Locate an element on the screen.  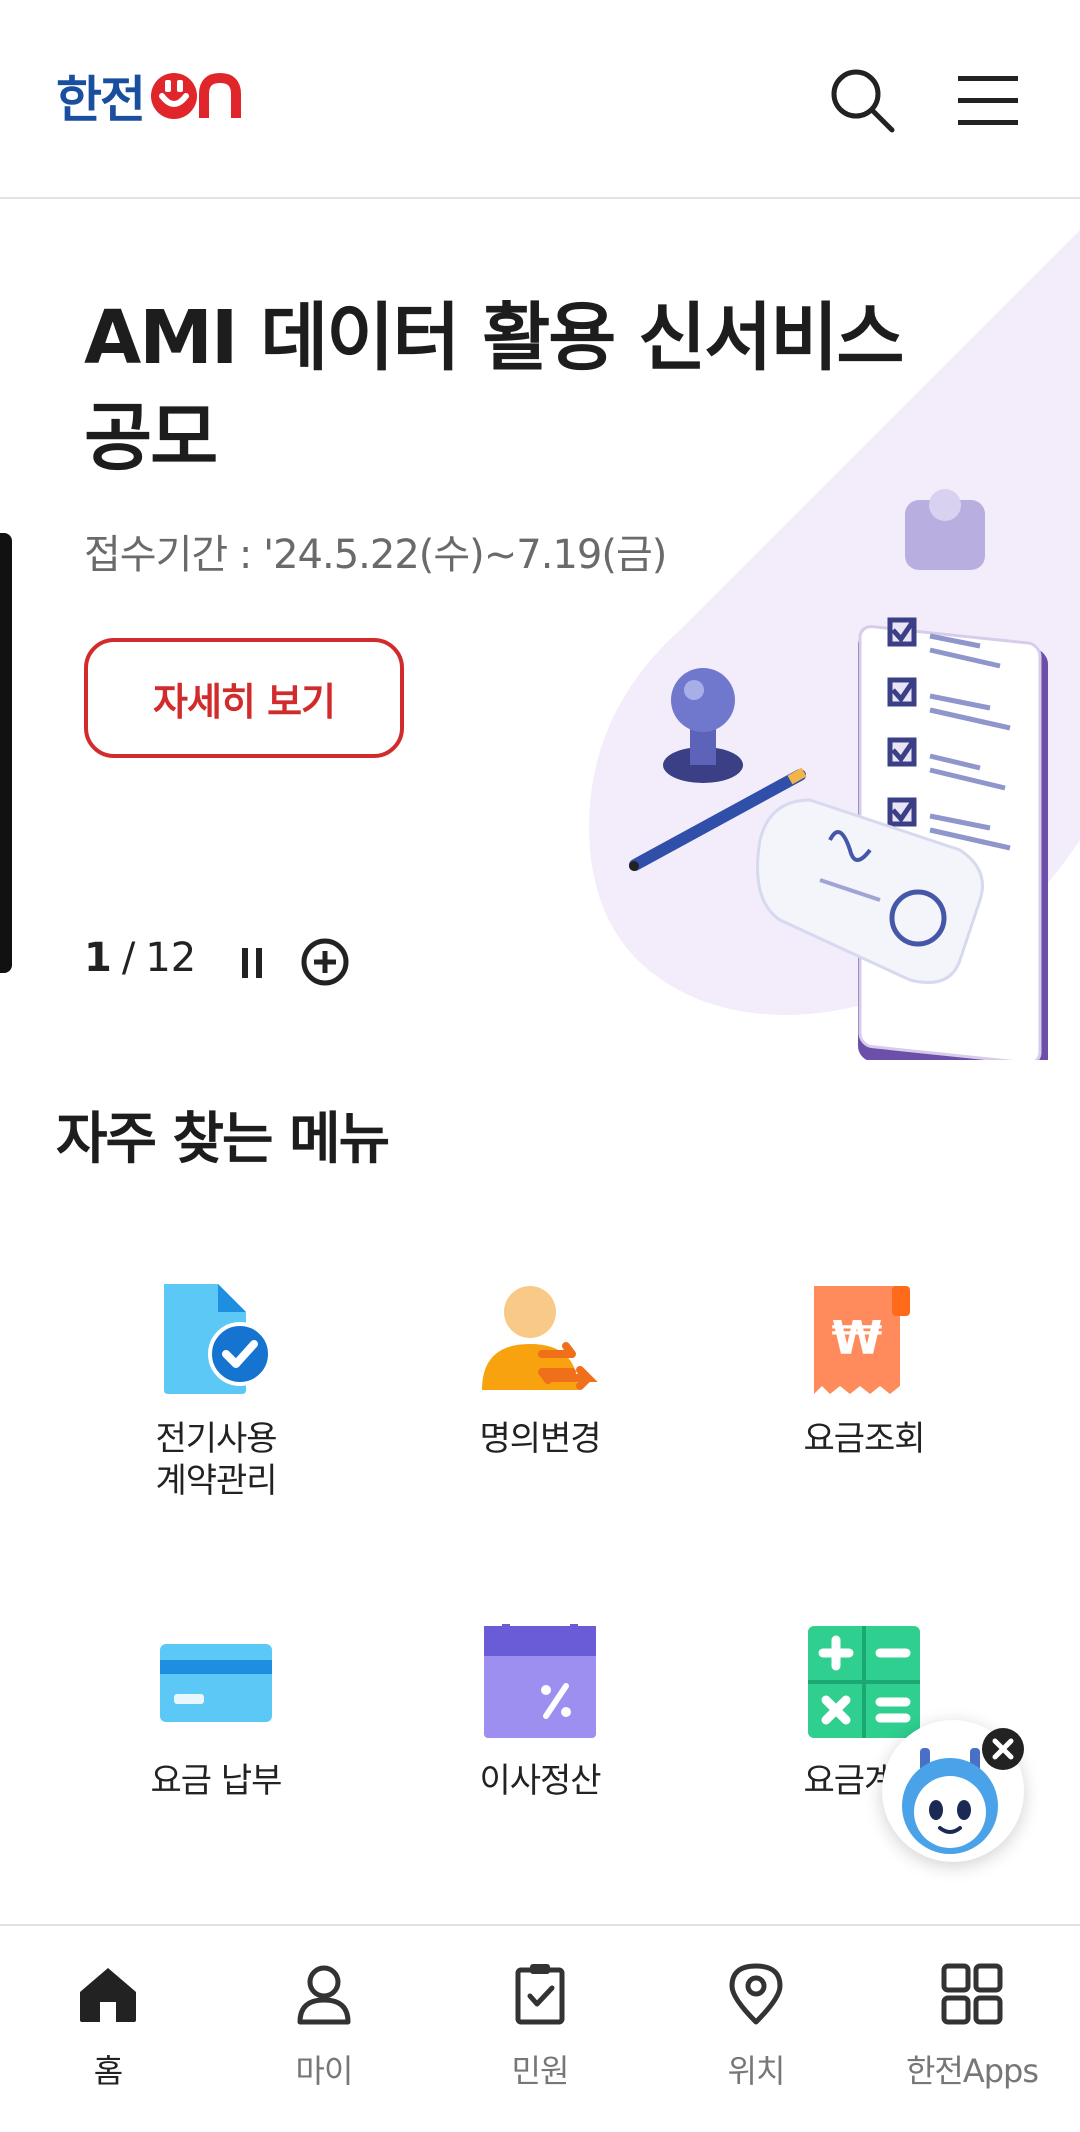
clipboard-check-icon is located at coordinates (540, 1994).